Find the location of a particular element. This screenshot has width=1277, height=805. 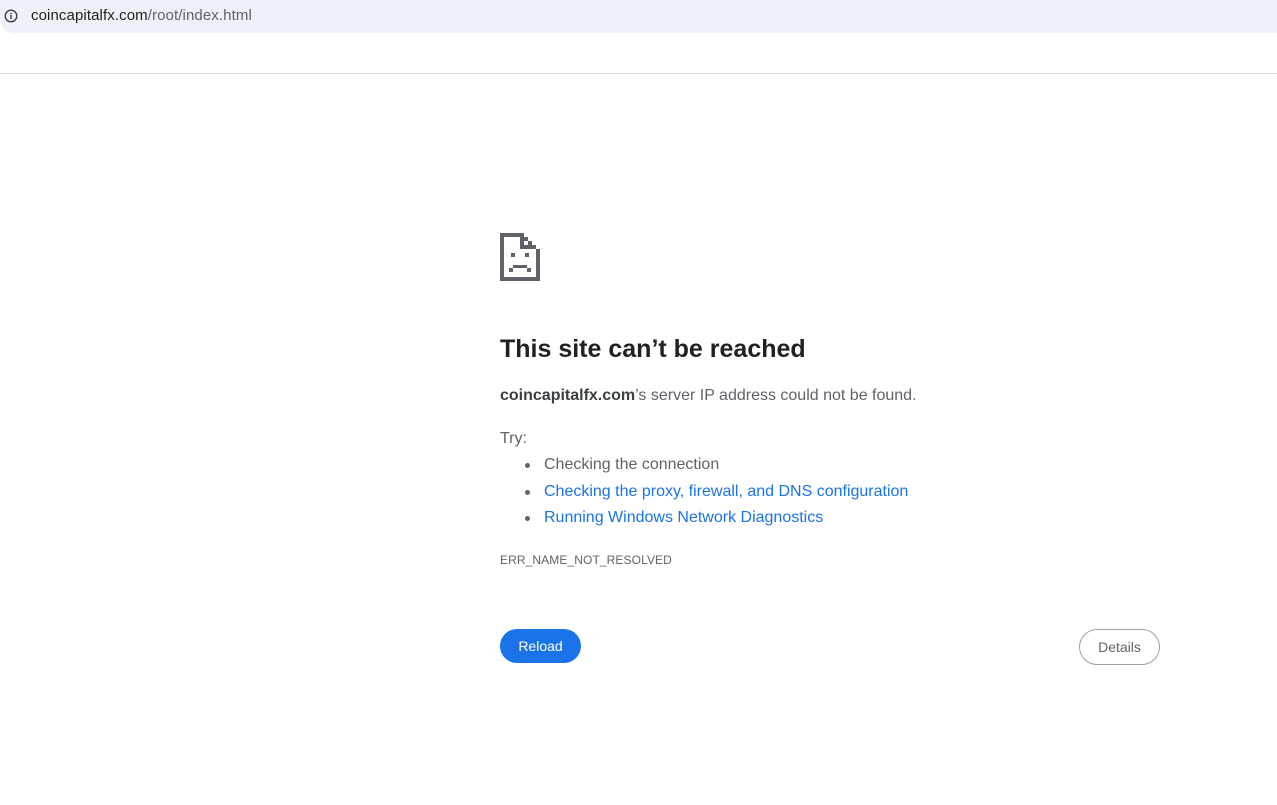

details-button: Details is located at coordinates (1119, 647).